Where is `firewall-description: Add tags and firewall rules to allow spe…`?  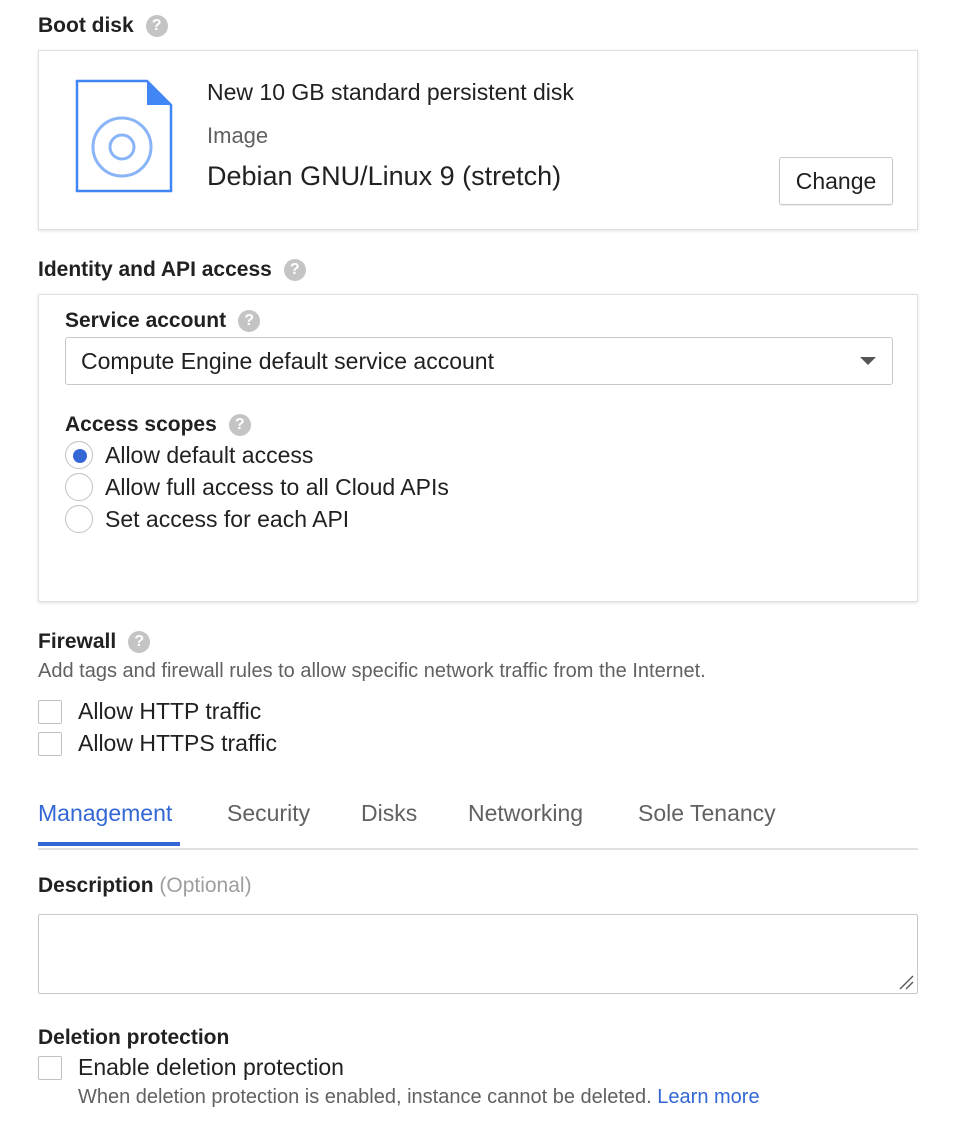
firewall-description: Add tags and firewall rules to allow spe… is located at coordinates (372, 671).